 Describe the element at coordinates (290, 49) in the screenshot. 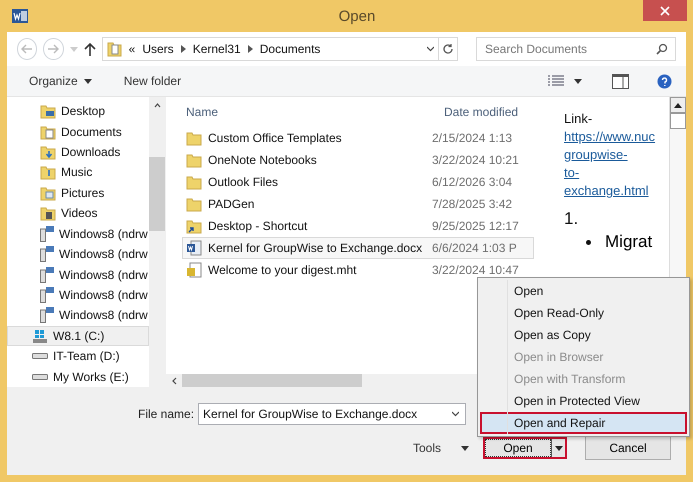

I see `breadcrumb: Documents` at that location.